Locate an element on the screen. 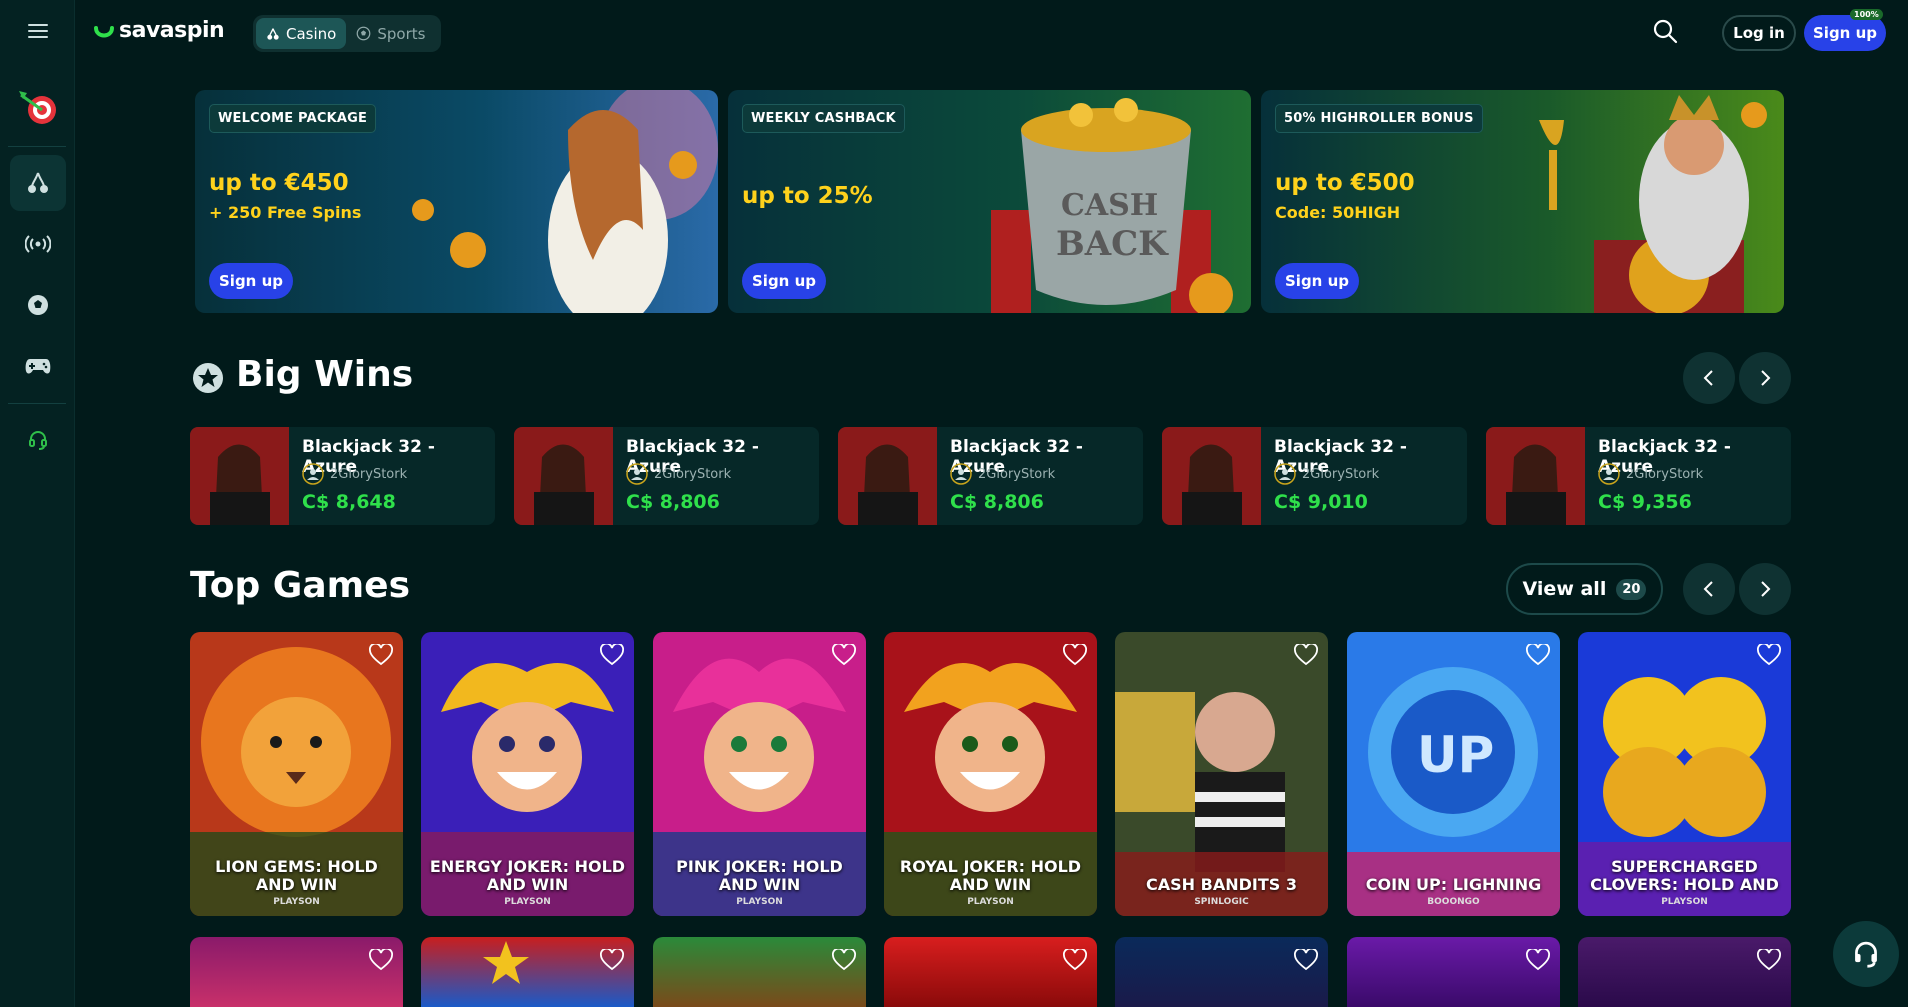 Image resolution: width=1908 pixels, height=1007 pixels. promo-headline: up to €450 is located at coordinates (279, 183).